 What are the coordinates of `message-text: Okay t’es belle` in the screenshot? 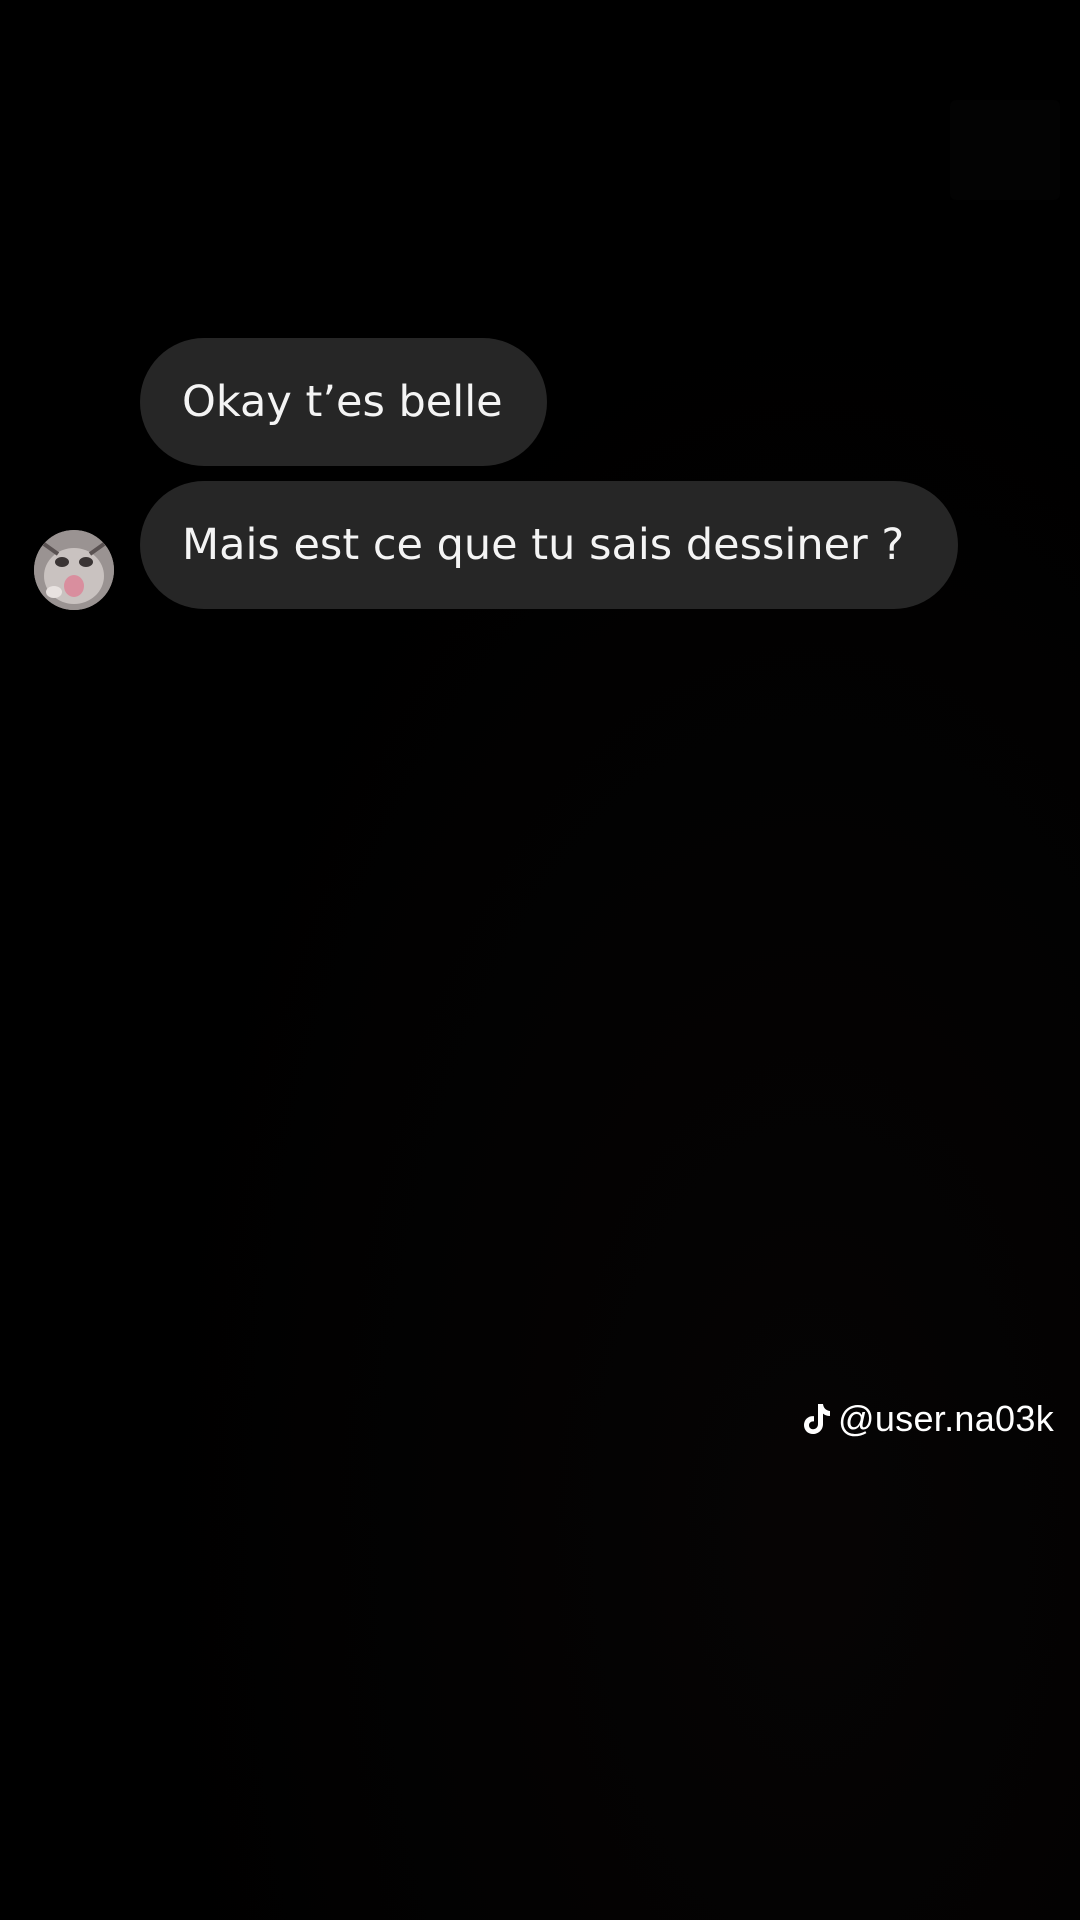 It's located at (342, 402).